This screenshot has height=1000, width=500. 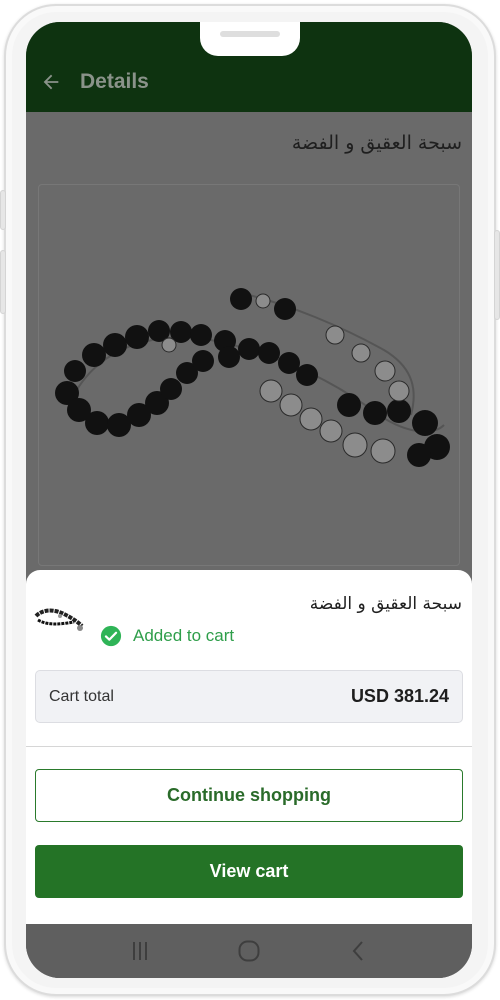 I want to click on product-title: سبحة العقيق و الفضة, so click(x=376, y=143).